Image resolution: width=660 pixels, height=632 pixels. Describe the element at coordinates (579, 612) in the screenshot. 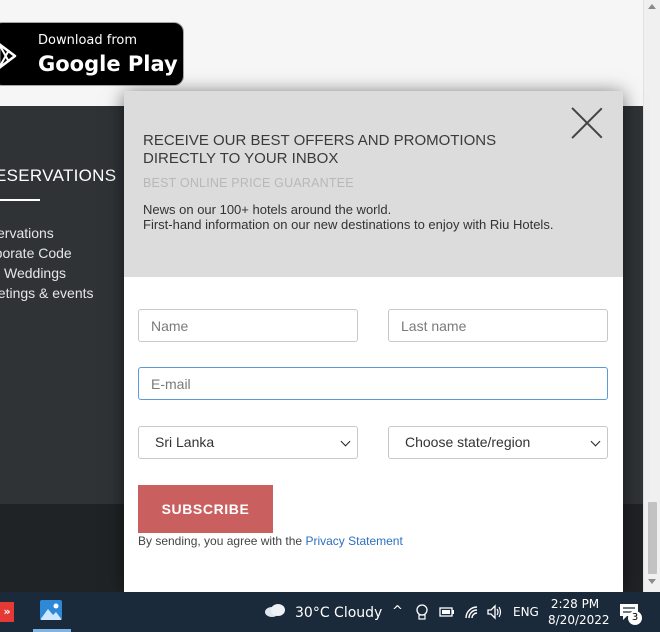

I see `system-clock: 2:28 PM 8/20/2022` at that location.